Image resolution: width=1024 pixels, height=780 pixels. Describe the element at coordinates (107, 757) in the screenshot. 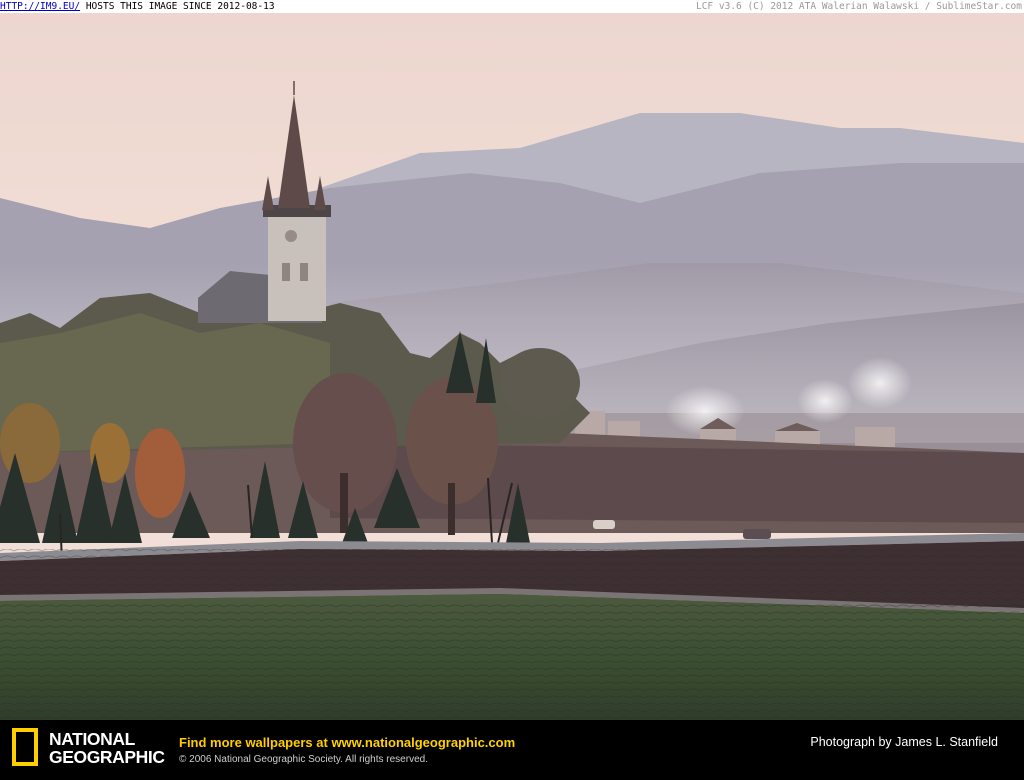

I see `logo-line-2: GEOGRAPHIC` at that location.